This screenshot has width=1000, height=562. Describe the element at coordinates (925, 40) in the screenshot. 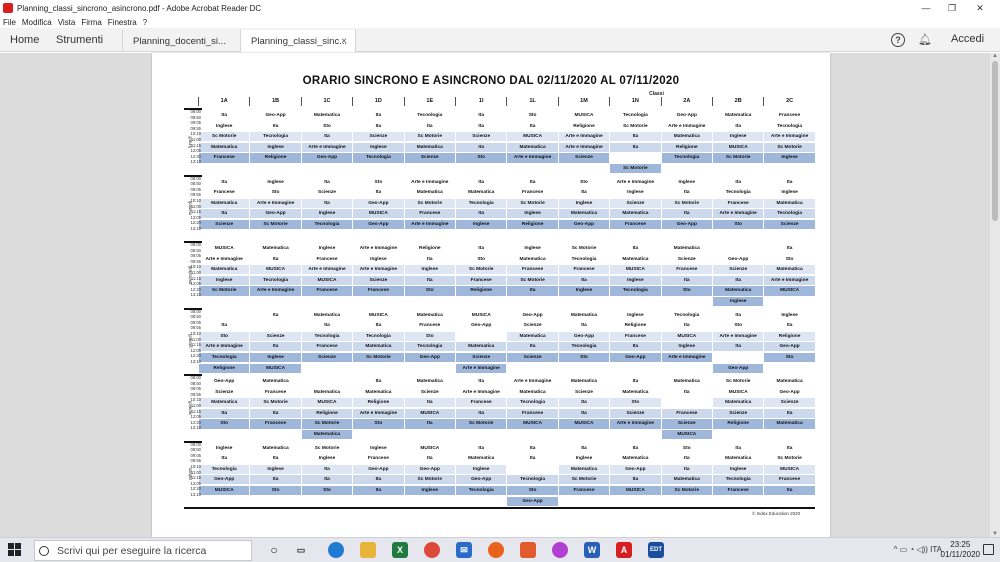

I see `bell-icon: 🔔︎` at that location.